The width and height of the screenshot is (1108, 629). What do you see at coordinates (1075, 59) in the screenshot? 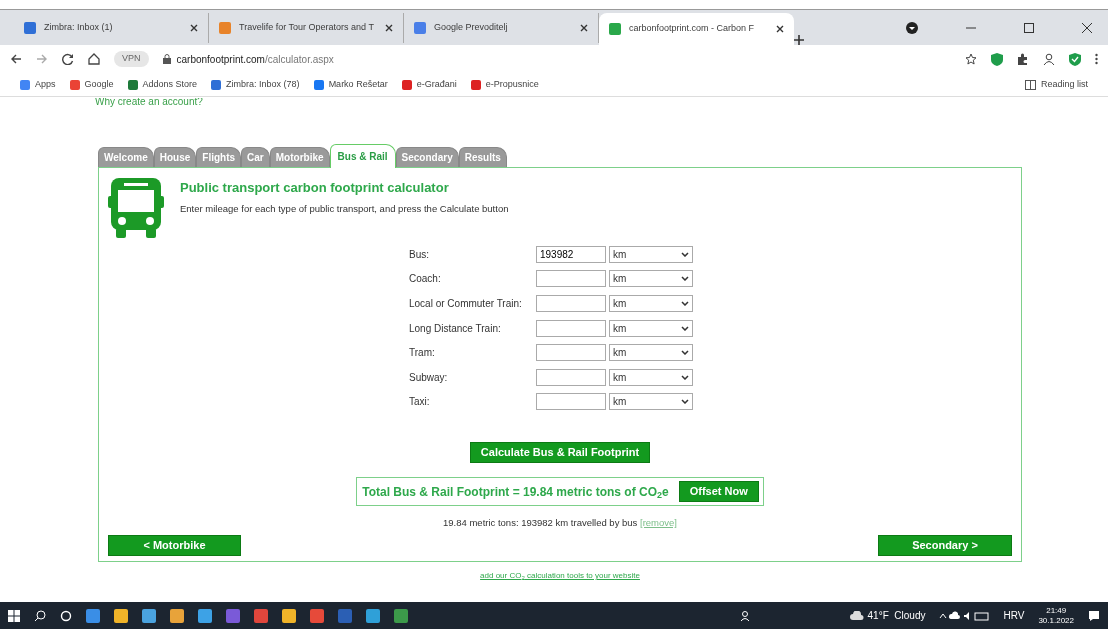
I see `shield-check-icon` at bounding box center [1075, 59].